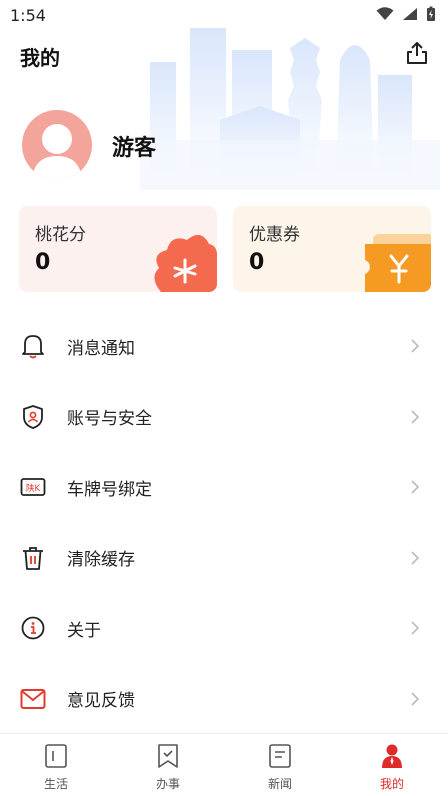 The image size is (448, 796). I want to click on tab-label: 办事, so click(167, 784).